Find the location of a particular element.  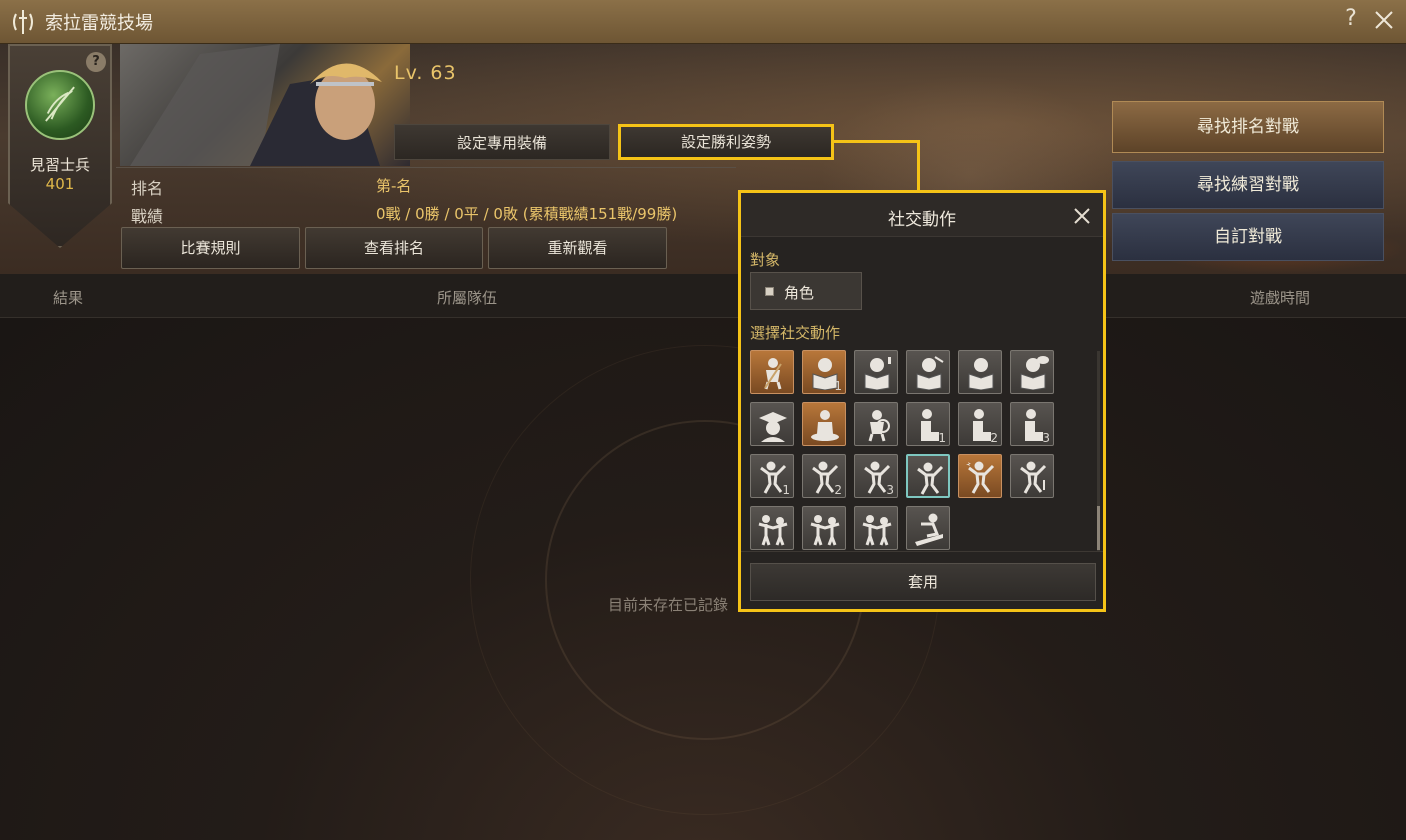

magnify-icon is located at coordinates (879, 426).